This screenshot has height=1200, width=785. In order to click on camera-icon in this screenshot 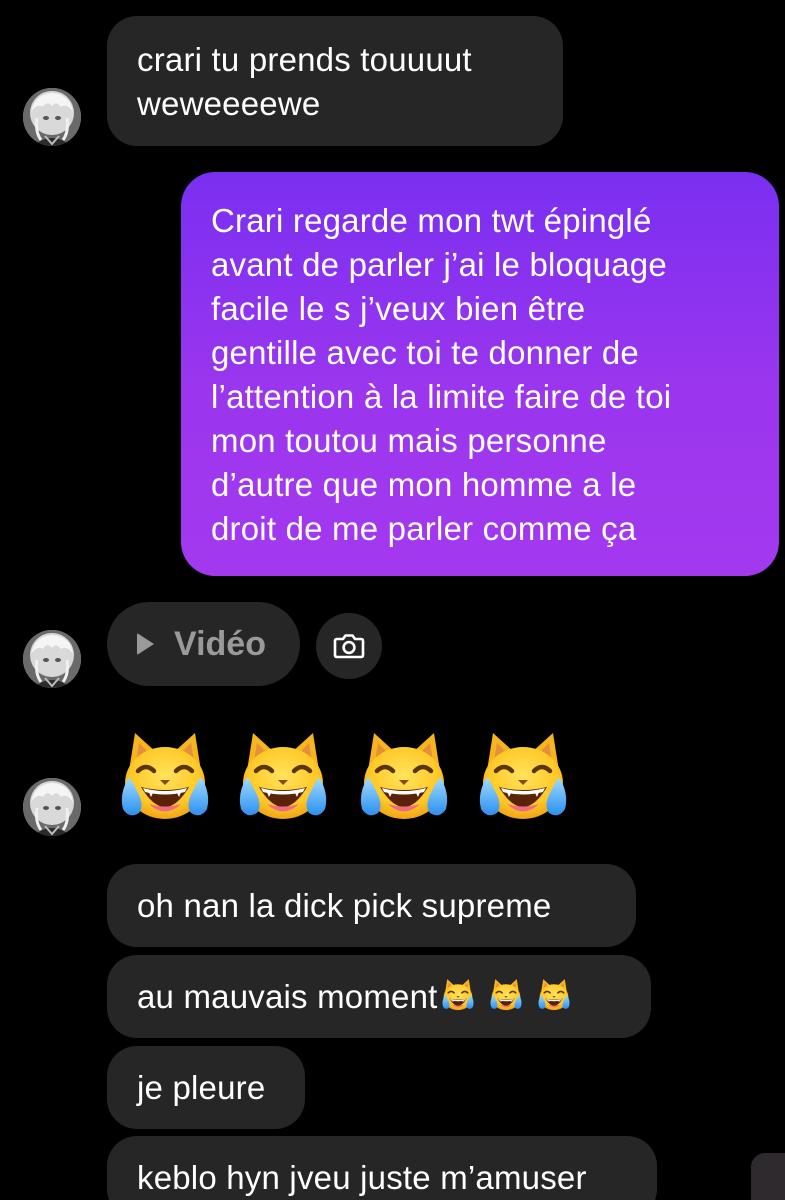, I will do `click(349, 646)`.